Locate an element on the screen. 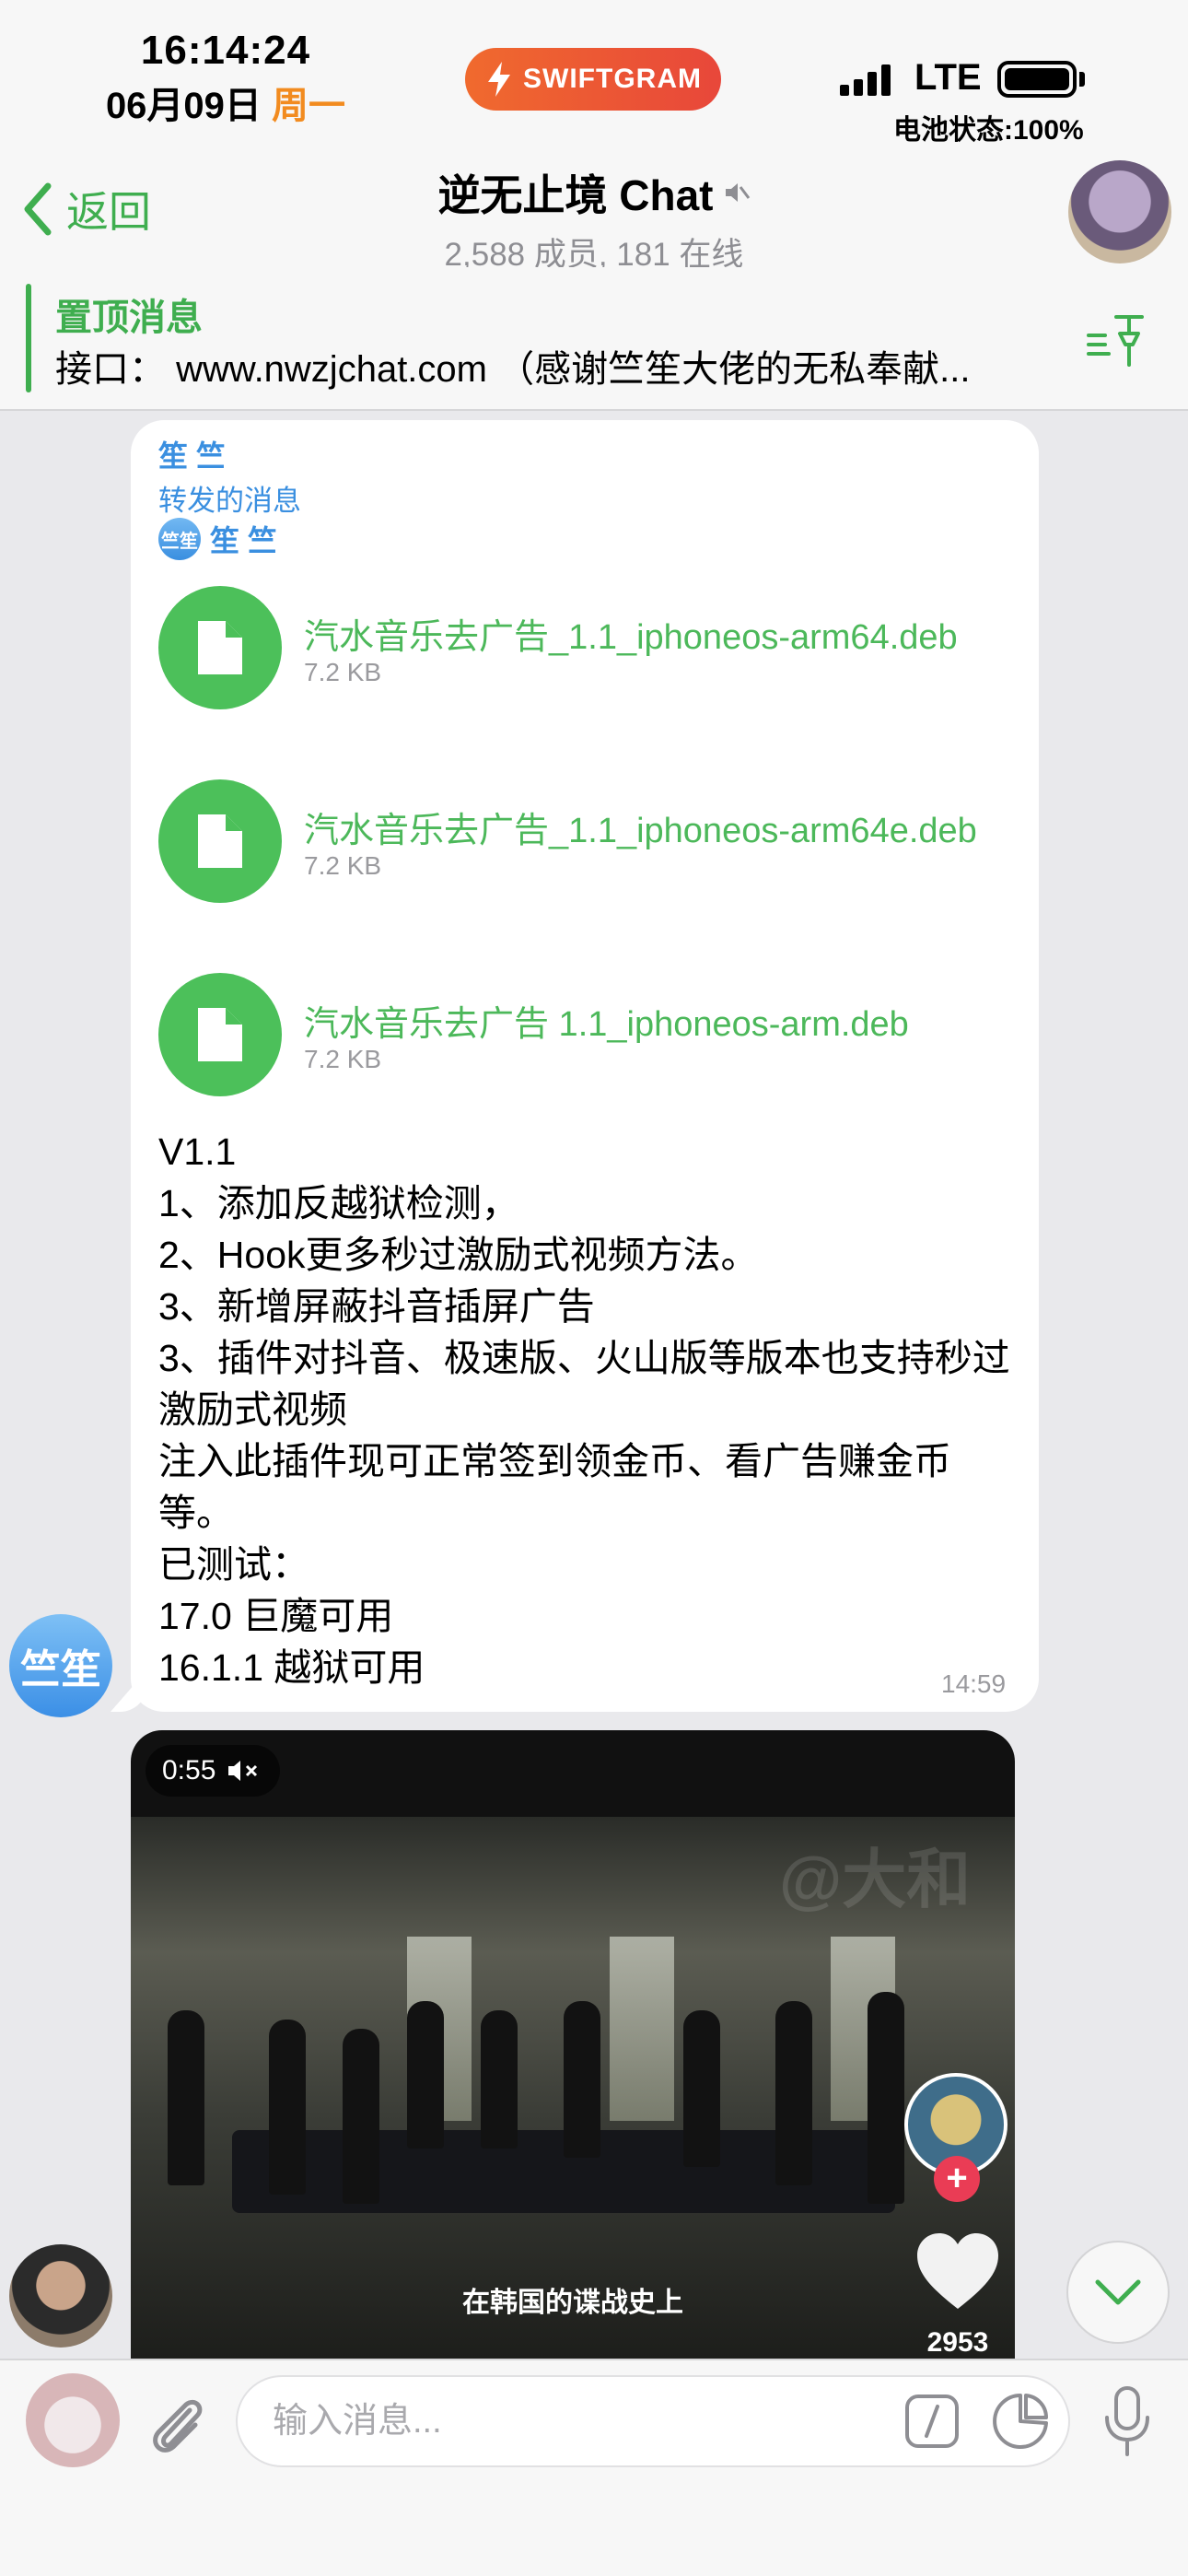 The width and height of the screenshot is (1188, 2576). muted-icon is located at coordinates (737, 192).